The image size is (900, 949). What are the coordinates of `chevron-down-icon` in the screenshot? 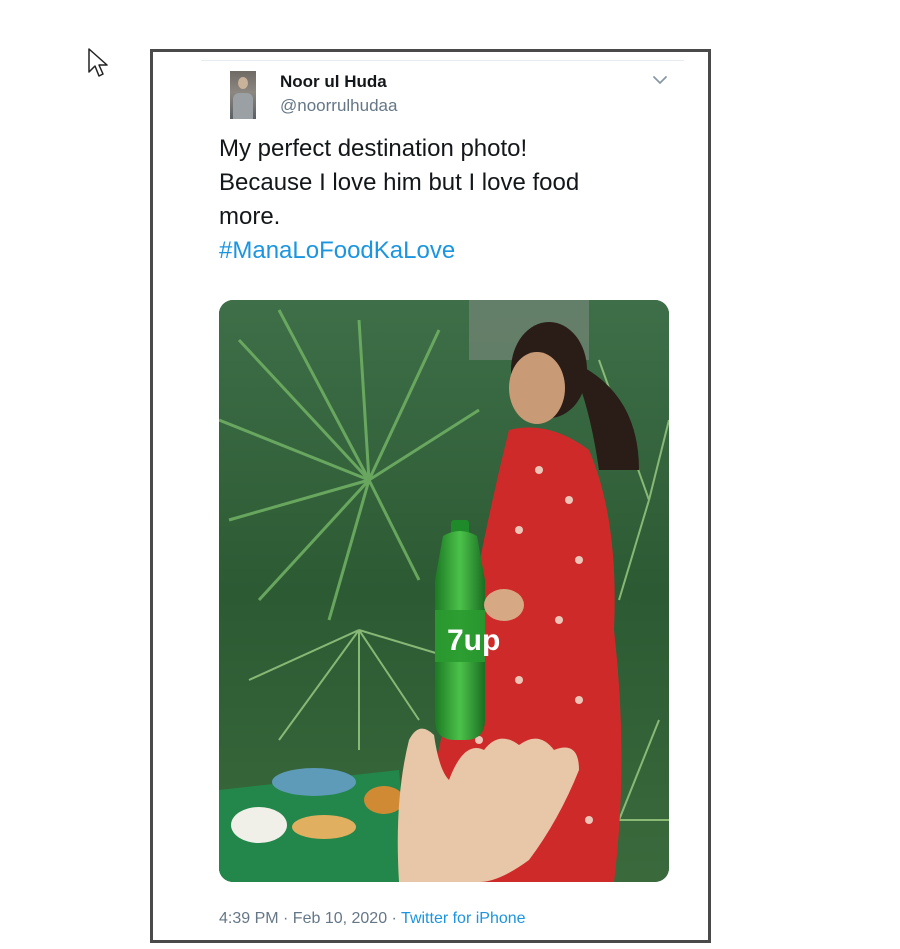 It's located at (660, 80).